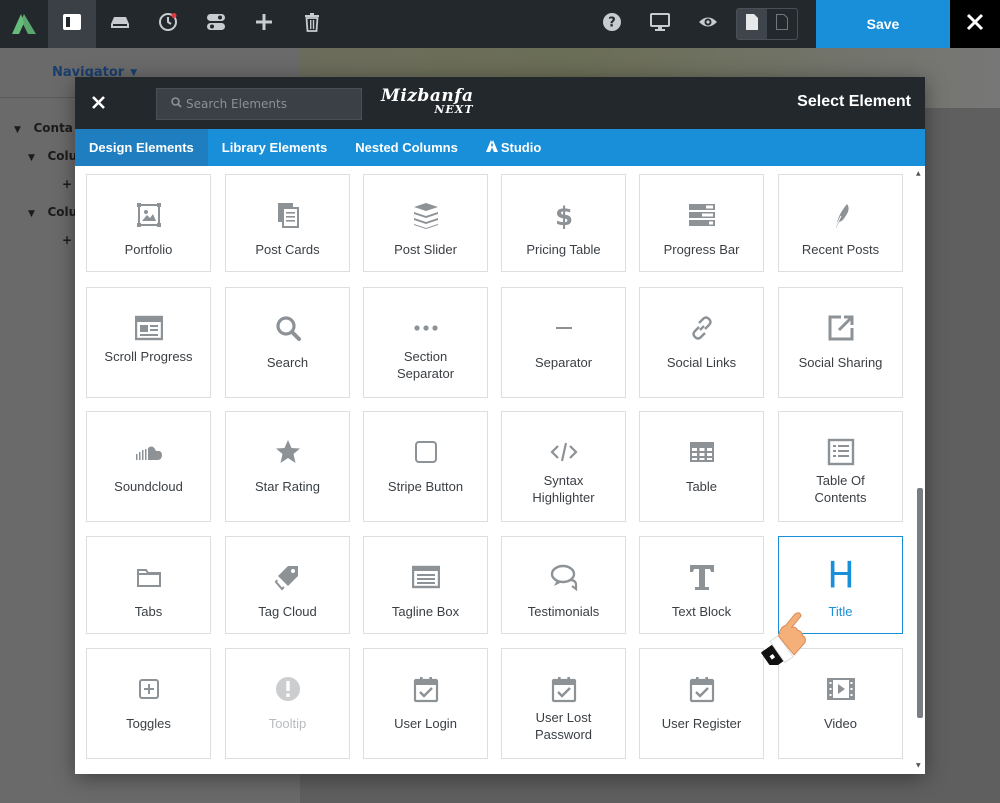 Image resolution: width=1000 pixels, height=803 pixels. I want to click on element-card-label: Tooltip, so click(287, 723).